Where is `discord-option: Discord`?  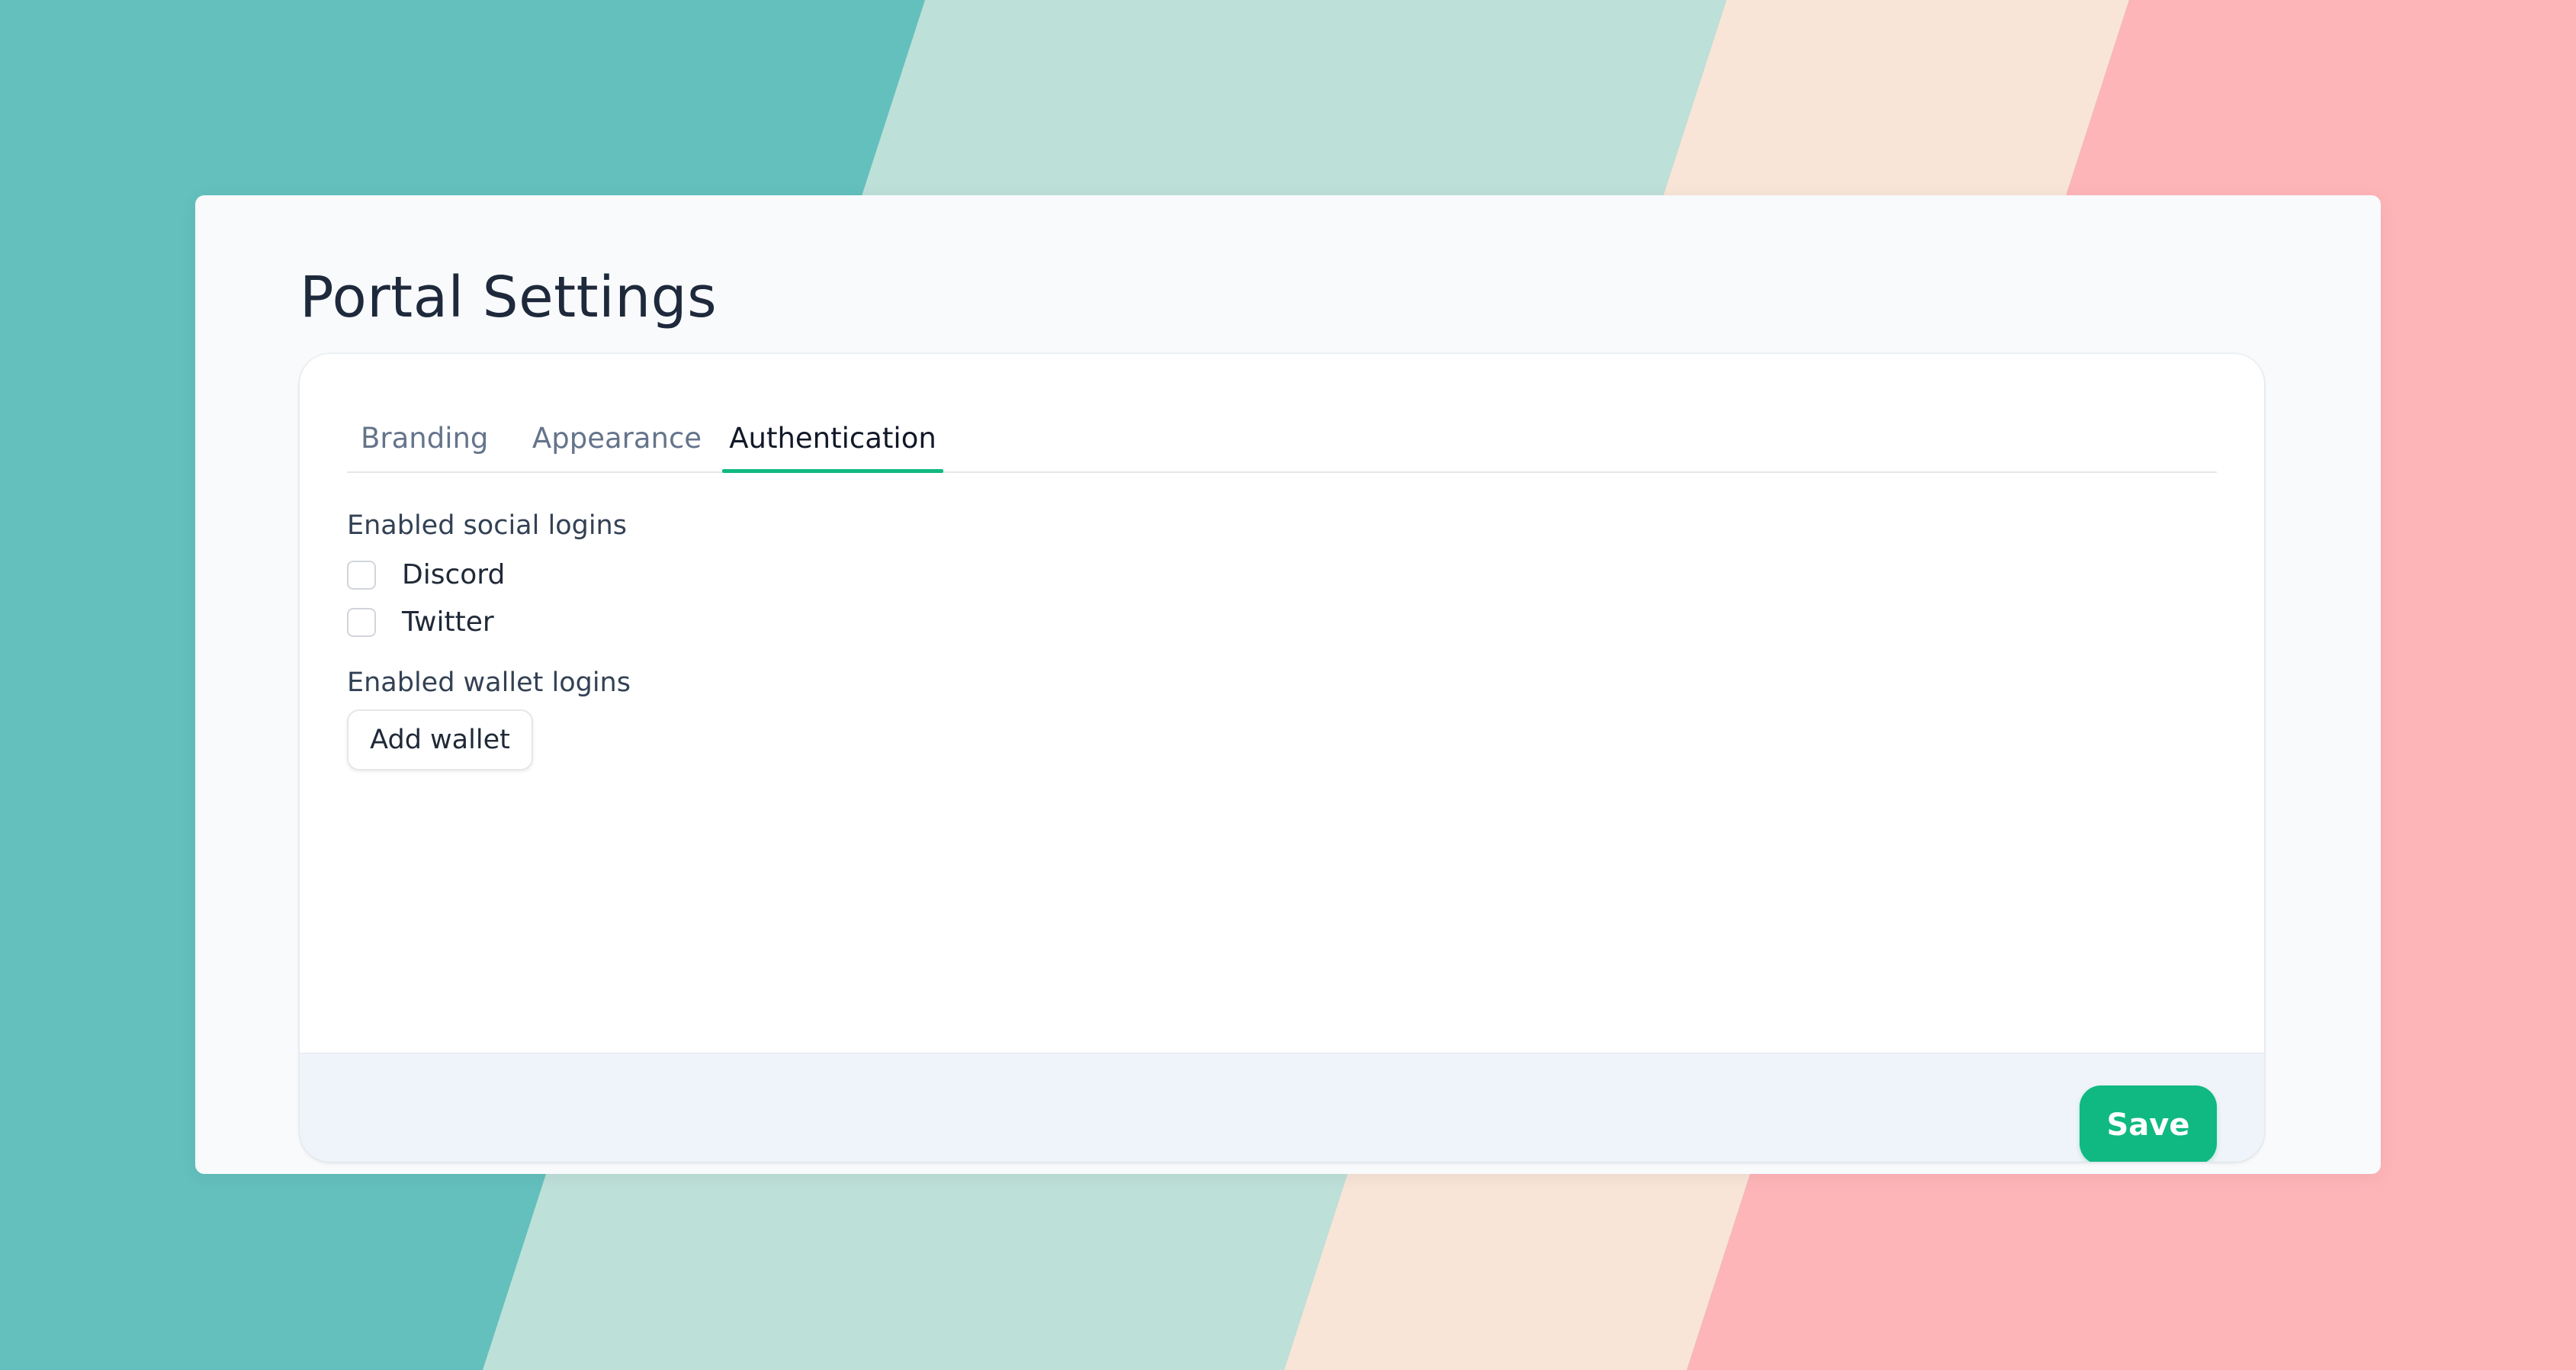 discord-option: Discord is located at coordinates (426, 575).